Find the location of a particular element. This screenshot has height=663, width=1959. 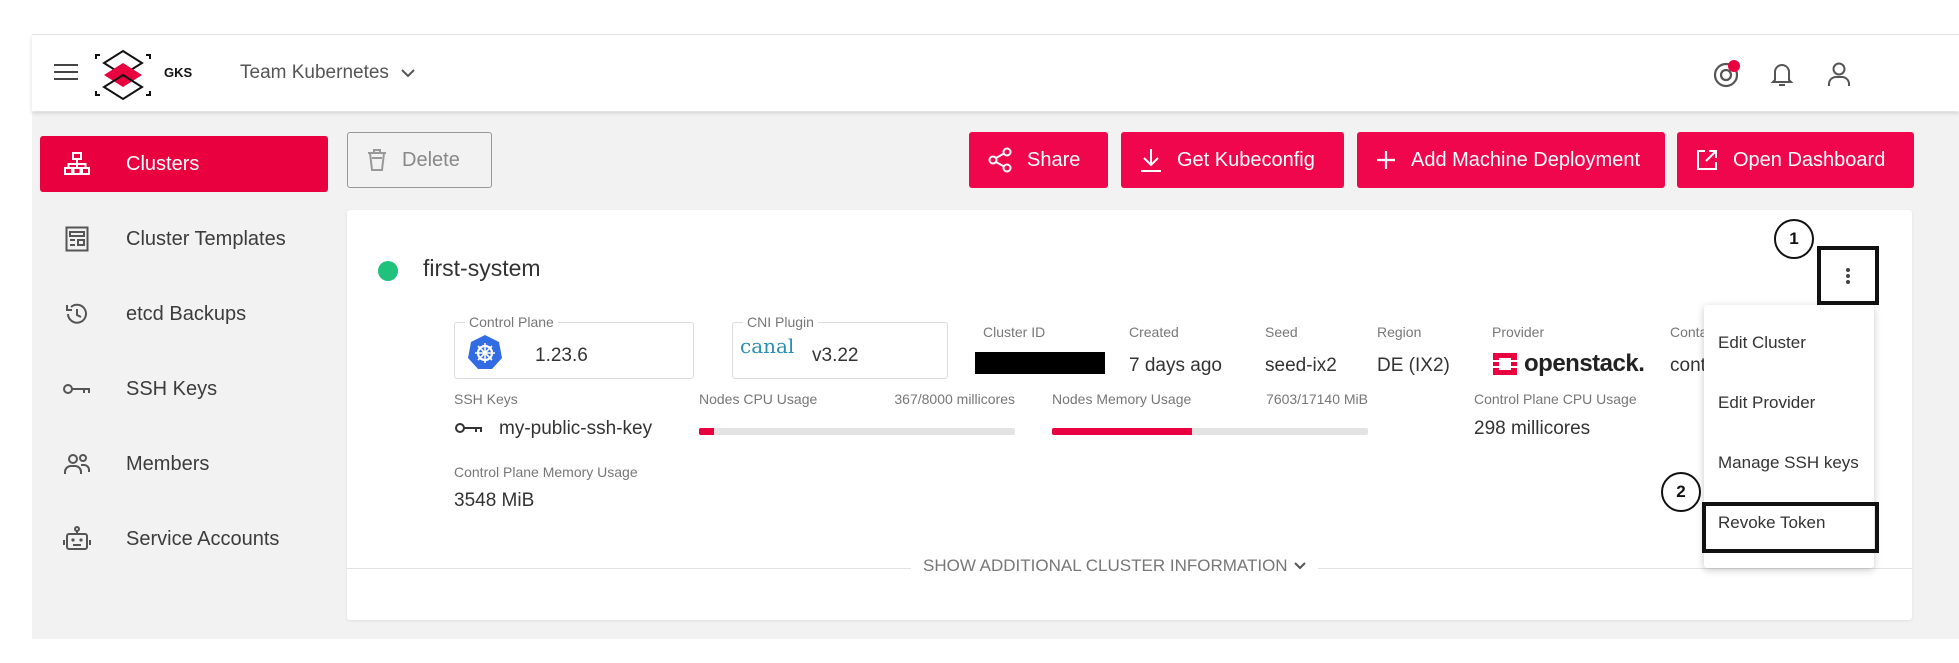

share-icon is located at coordinates (1000, 160).